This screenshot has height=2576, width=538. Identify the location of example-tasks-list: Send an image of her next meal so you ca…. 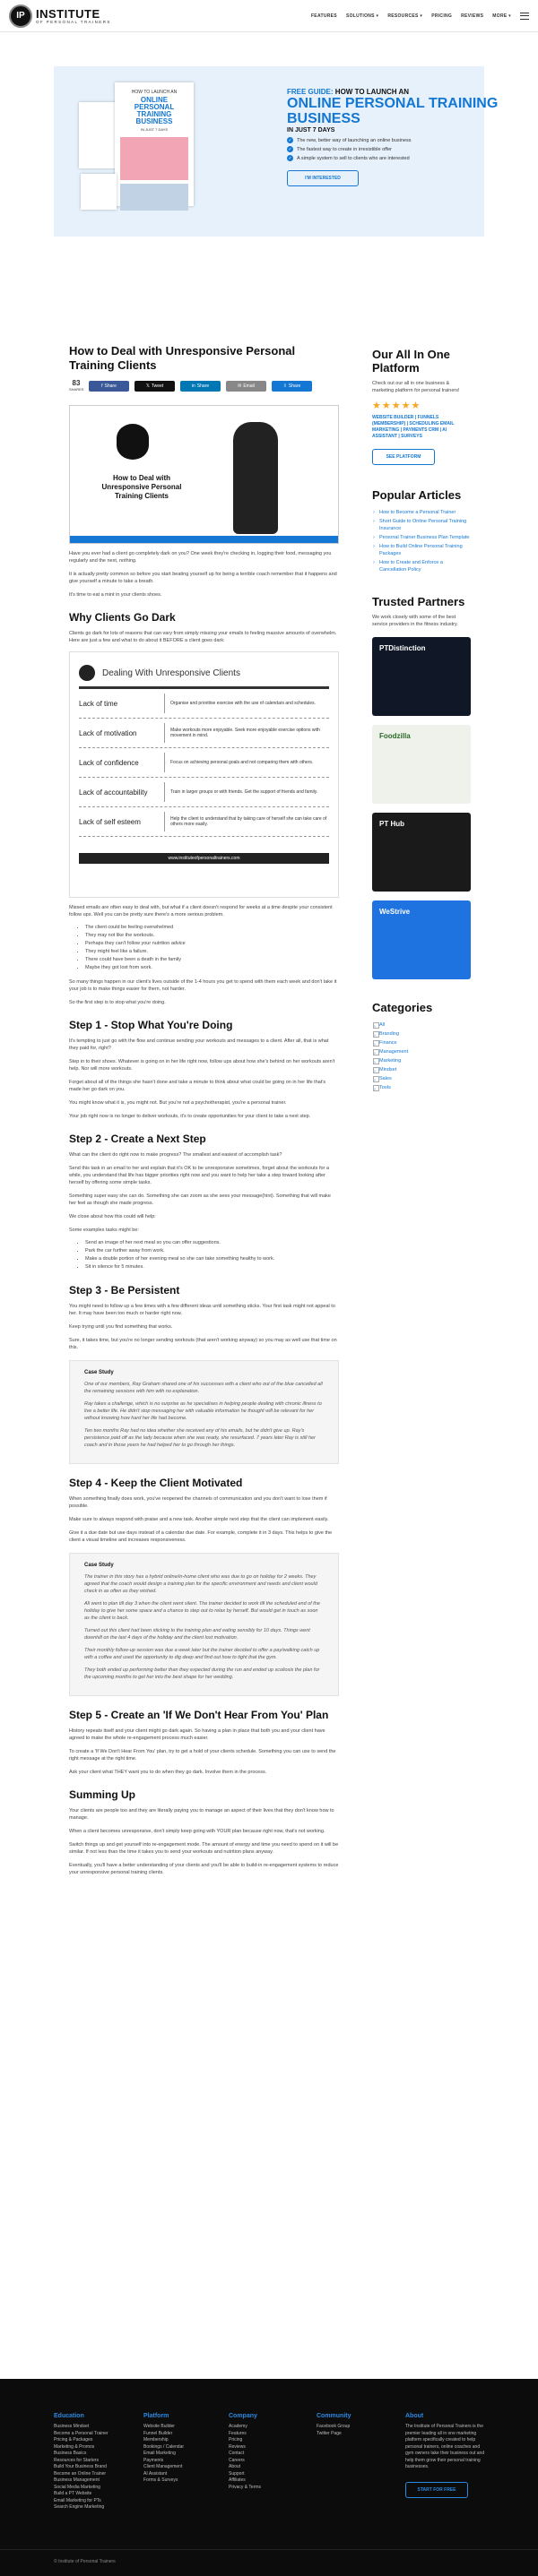
(204, 1255).